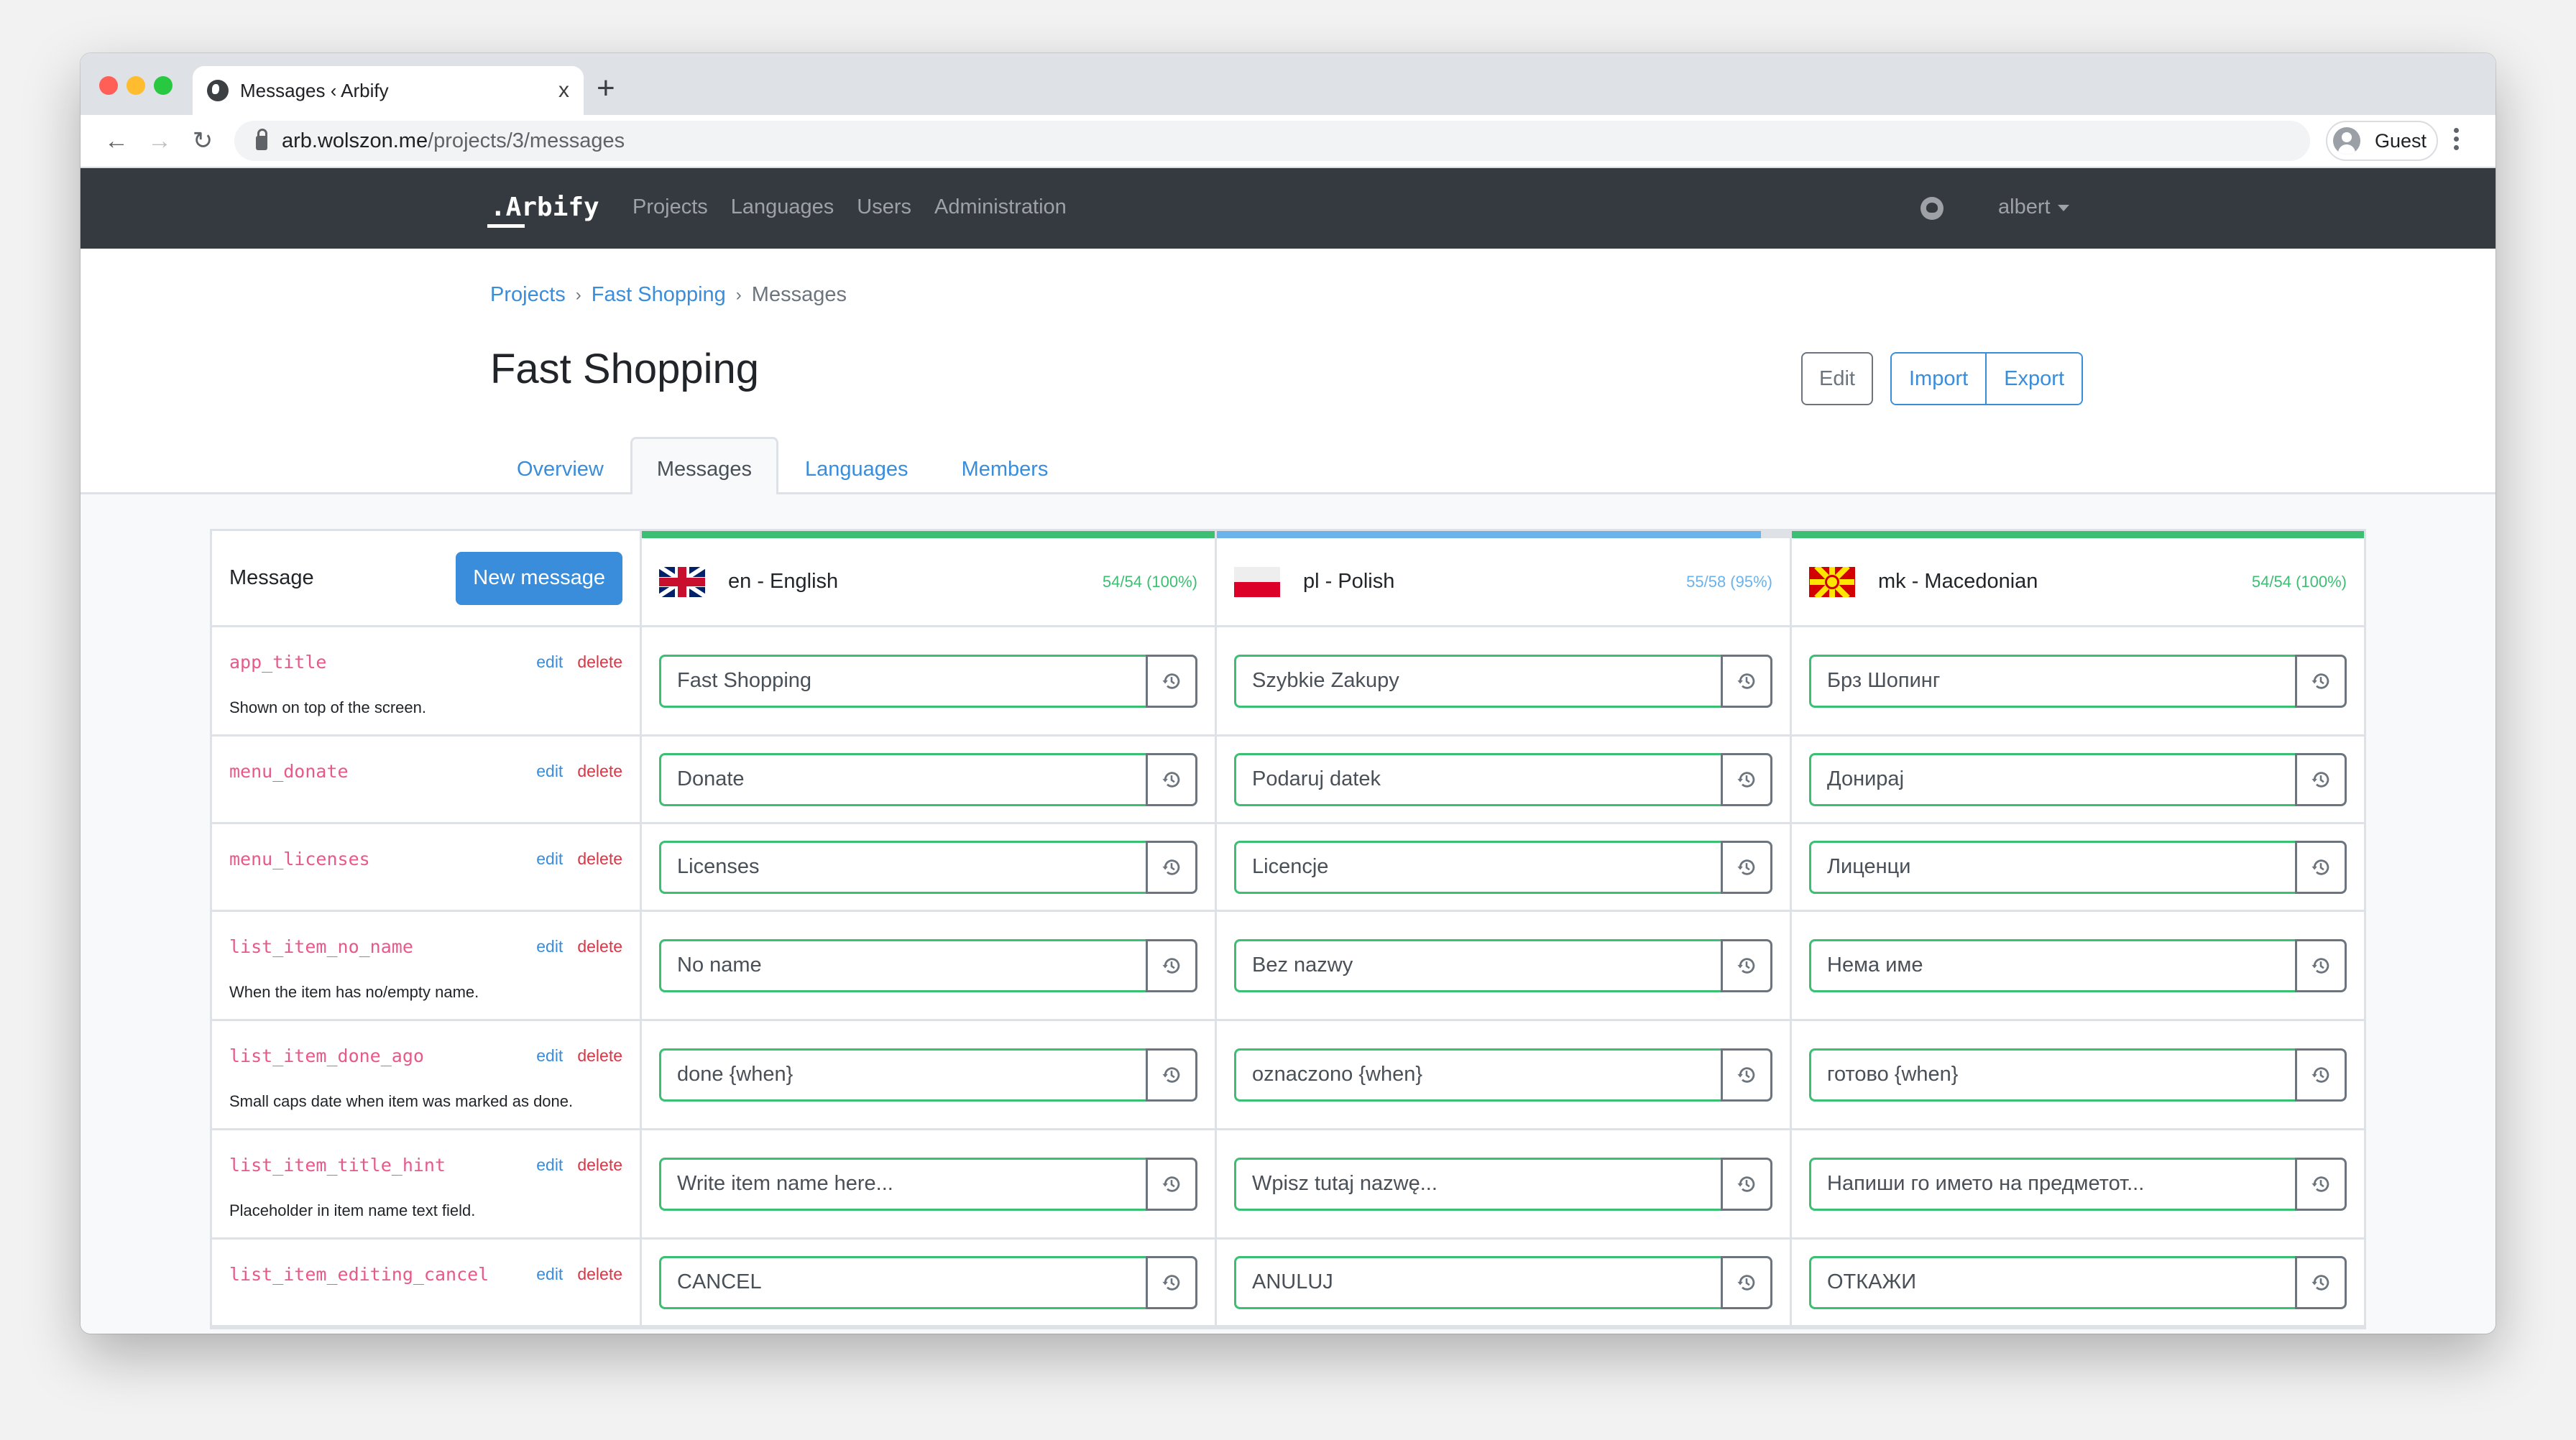  Describe the element at coordinates (856, 465) in the screenshot. I see `tab-languages: Languages` at that location.